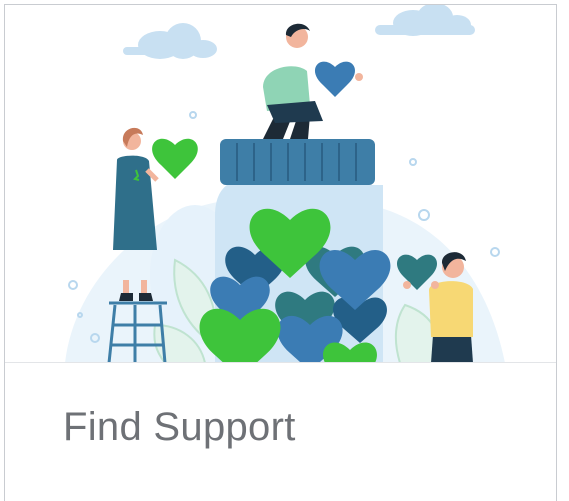 This screenshot has width=569, height=501. I want to click on person-kneeling-figure, so click(313, 81).